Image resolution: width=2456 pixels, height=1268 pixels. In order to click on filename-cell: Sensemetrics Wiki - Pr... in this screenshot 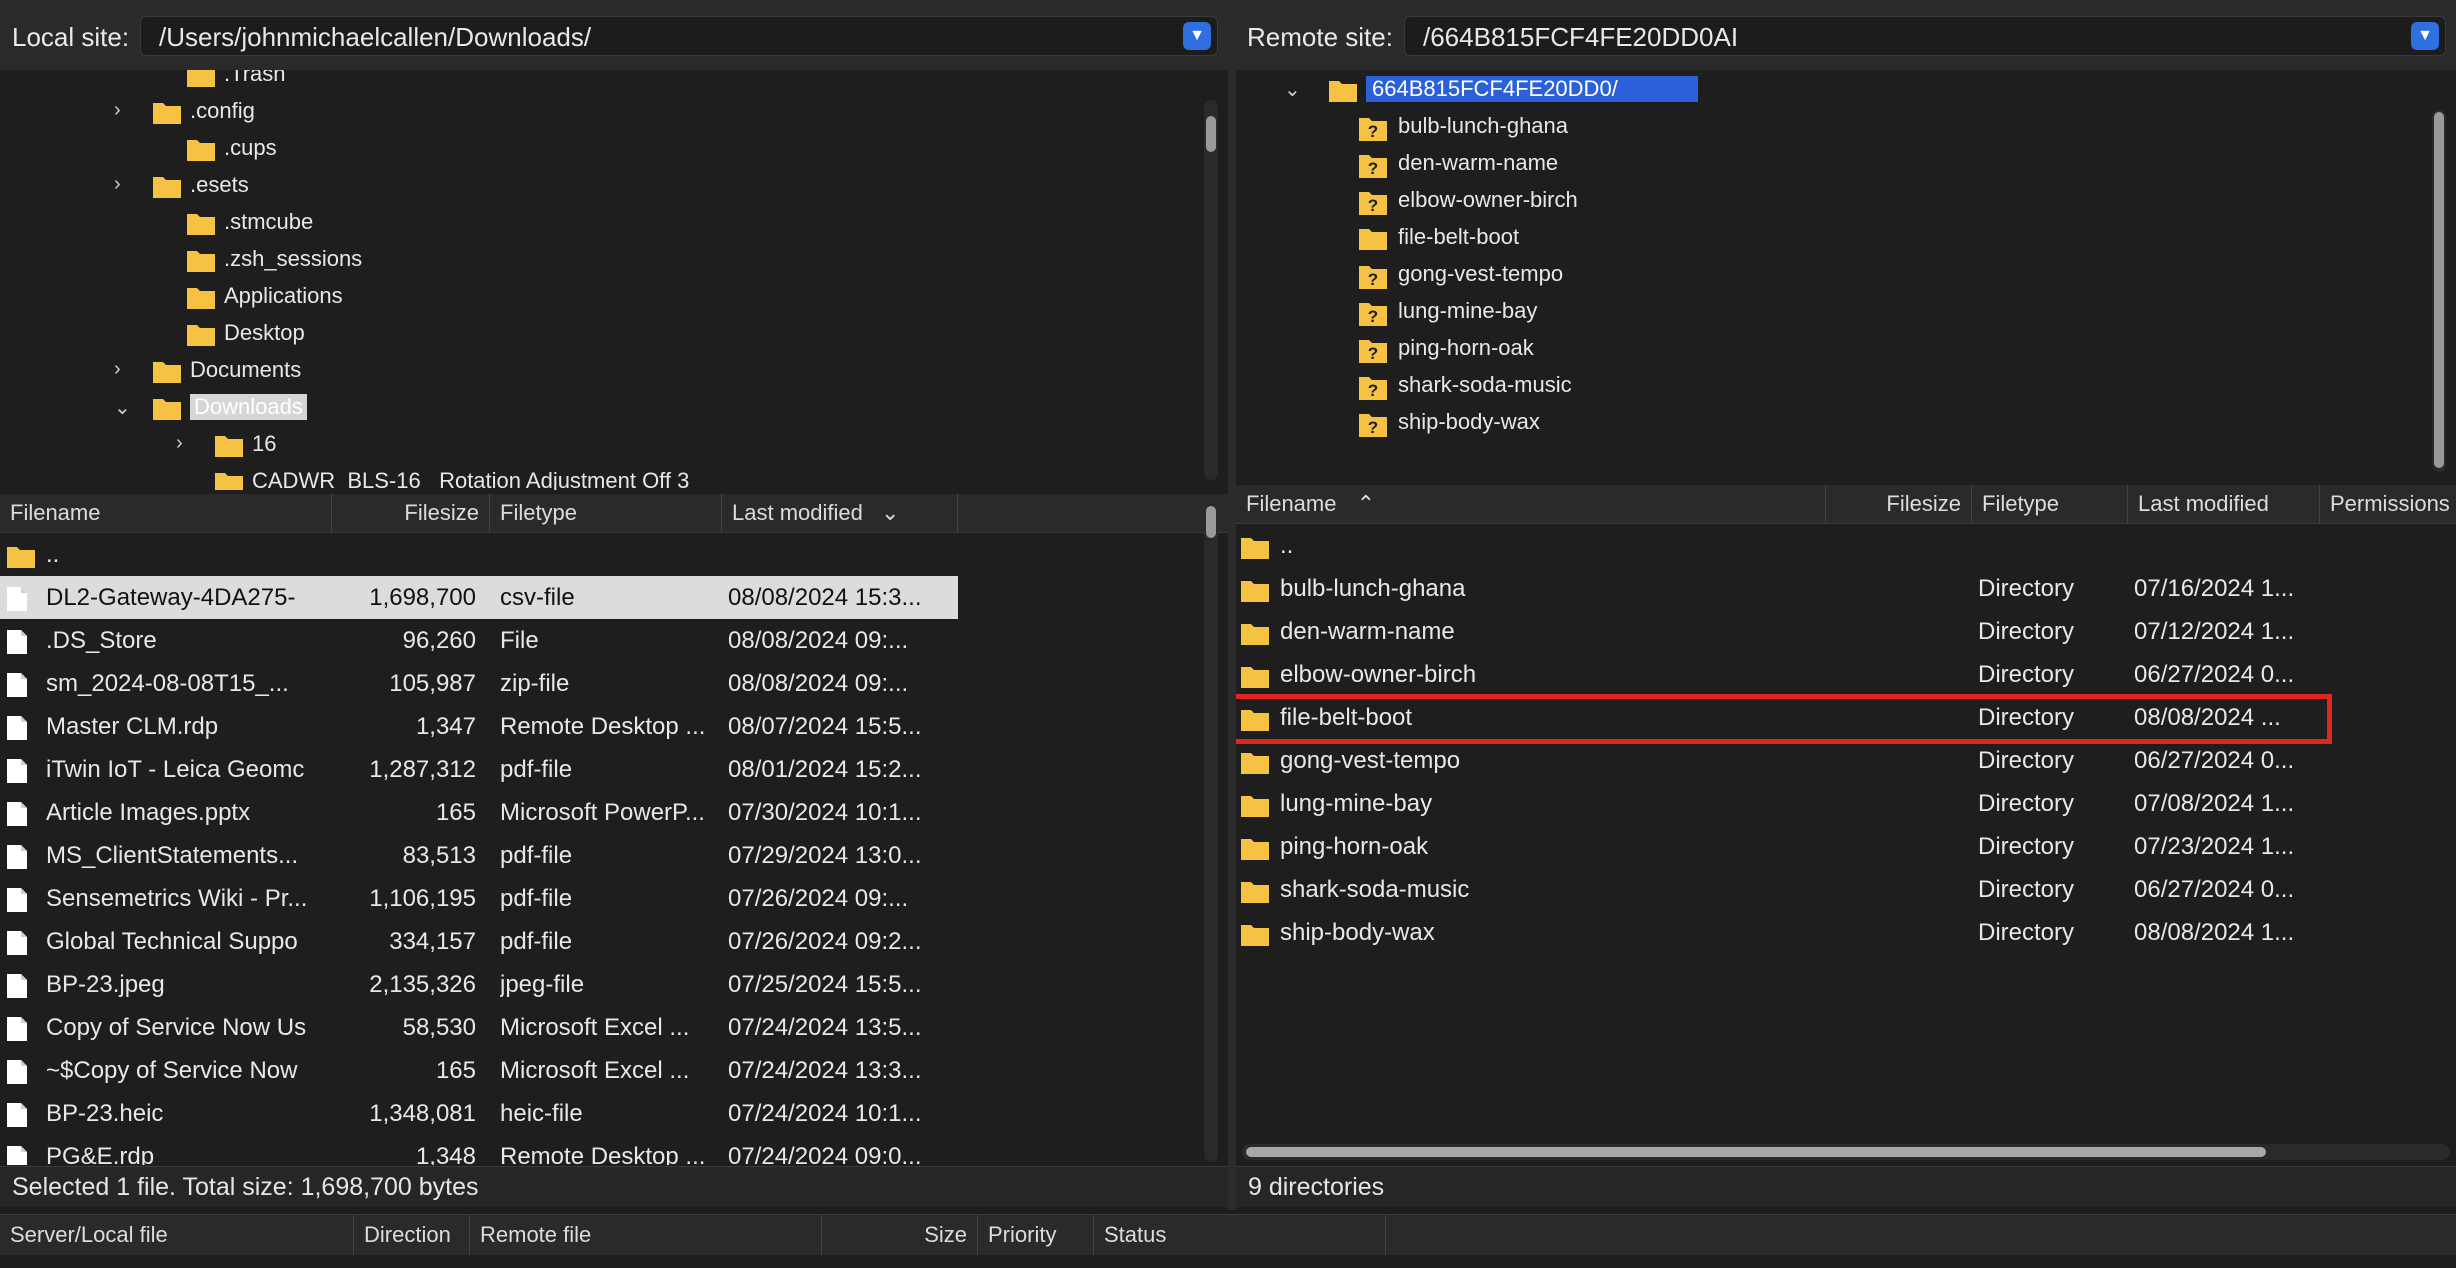, I will do `click(177, 898)`.